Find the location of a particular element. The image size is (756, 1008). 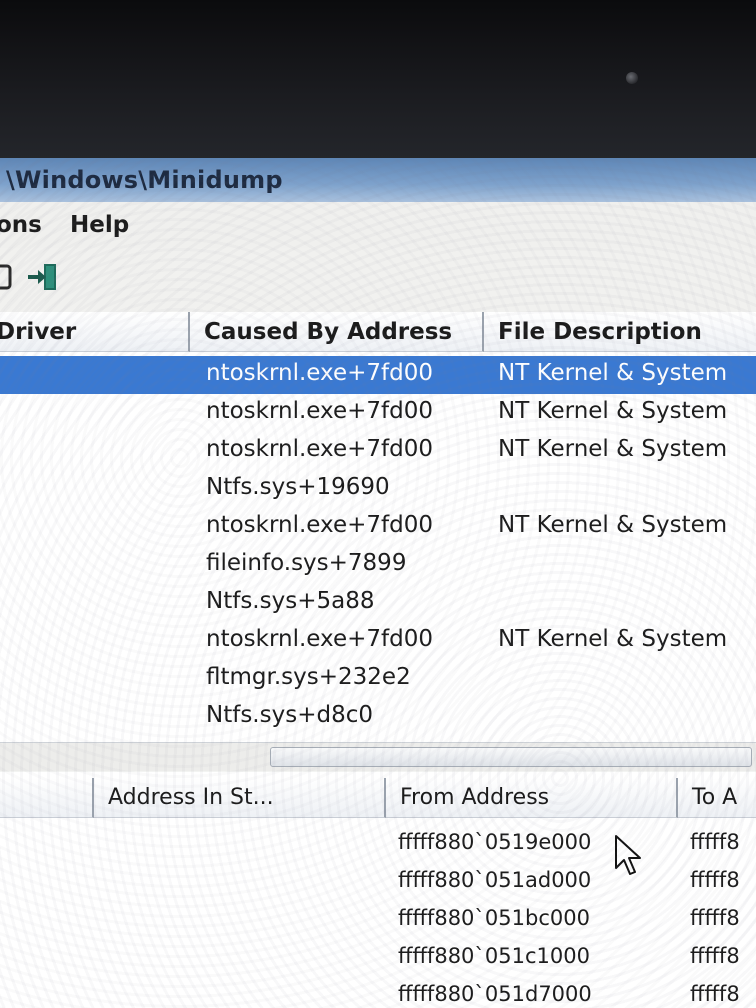

menu-options: ons is located at coordinates (21, 225).